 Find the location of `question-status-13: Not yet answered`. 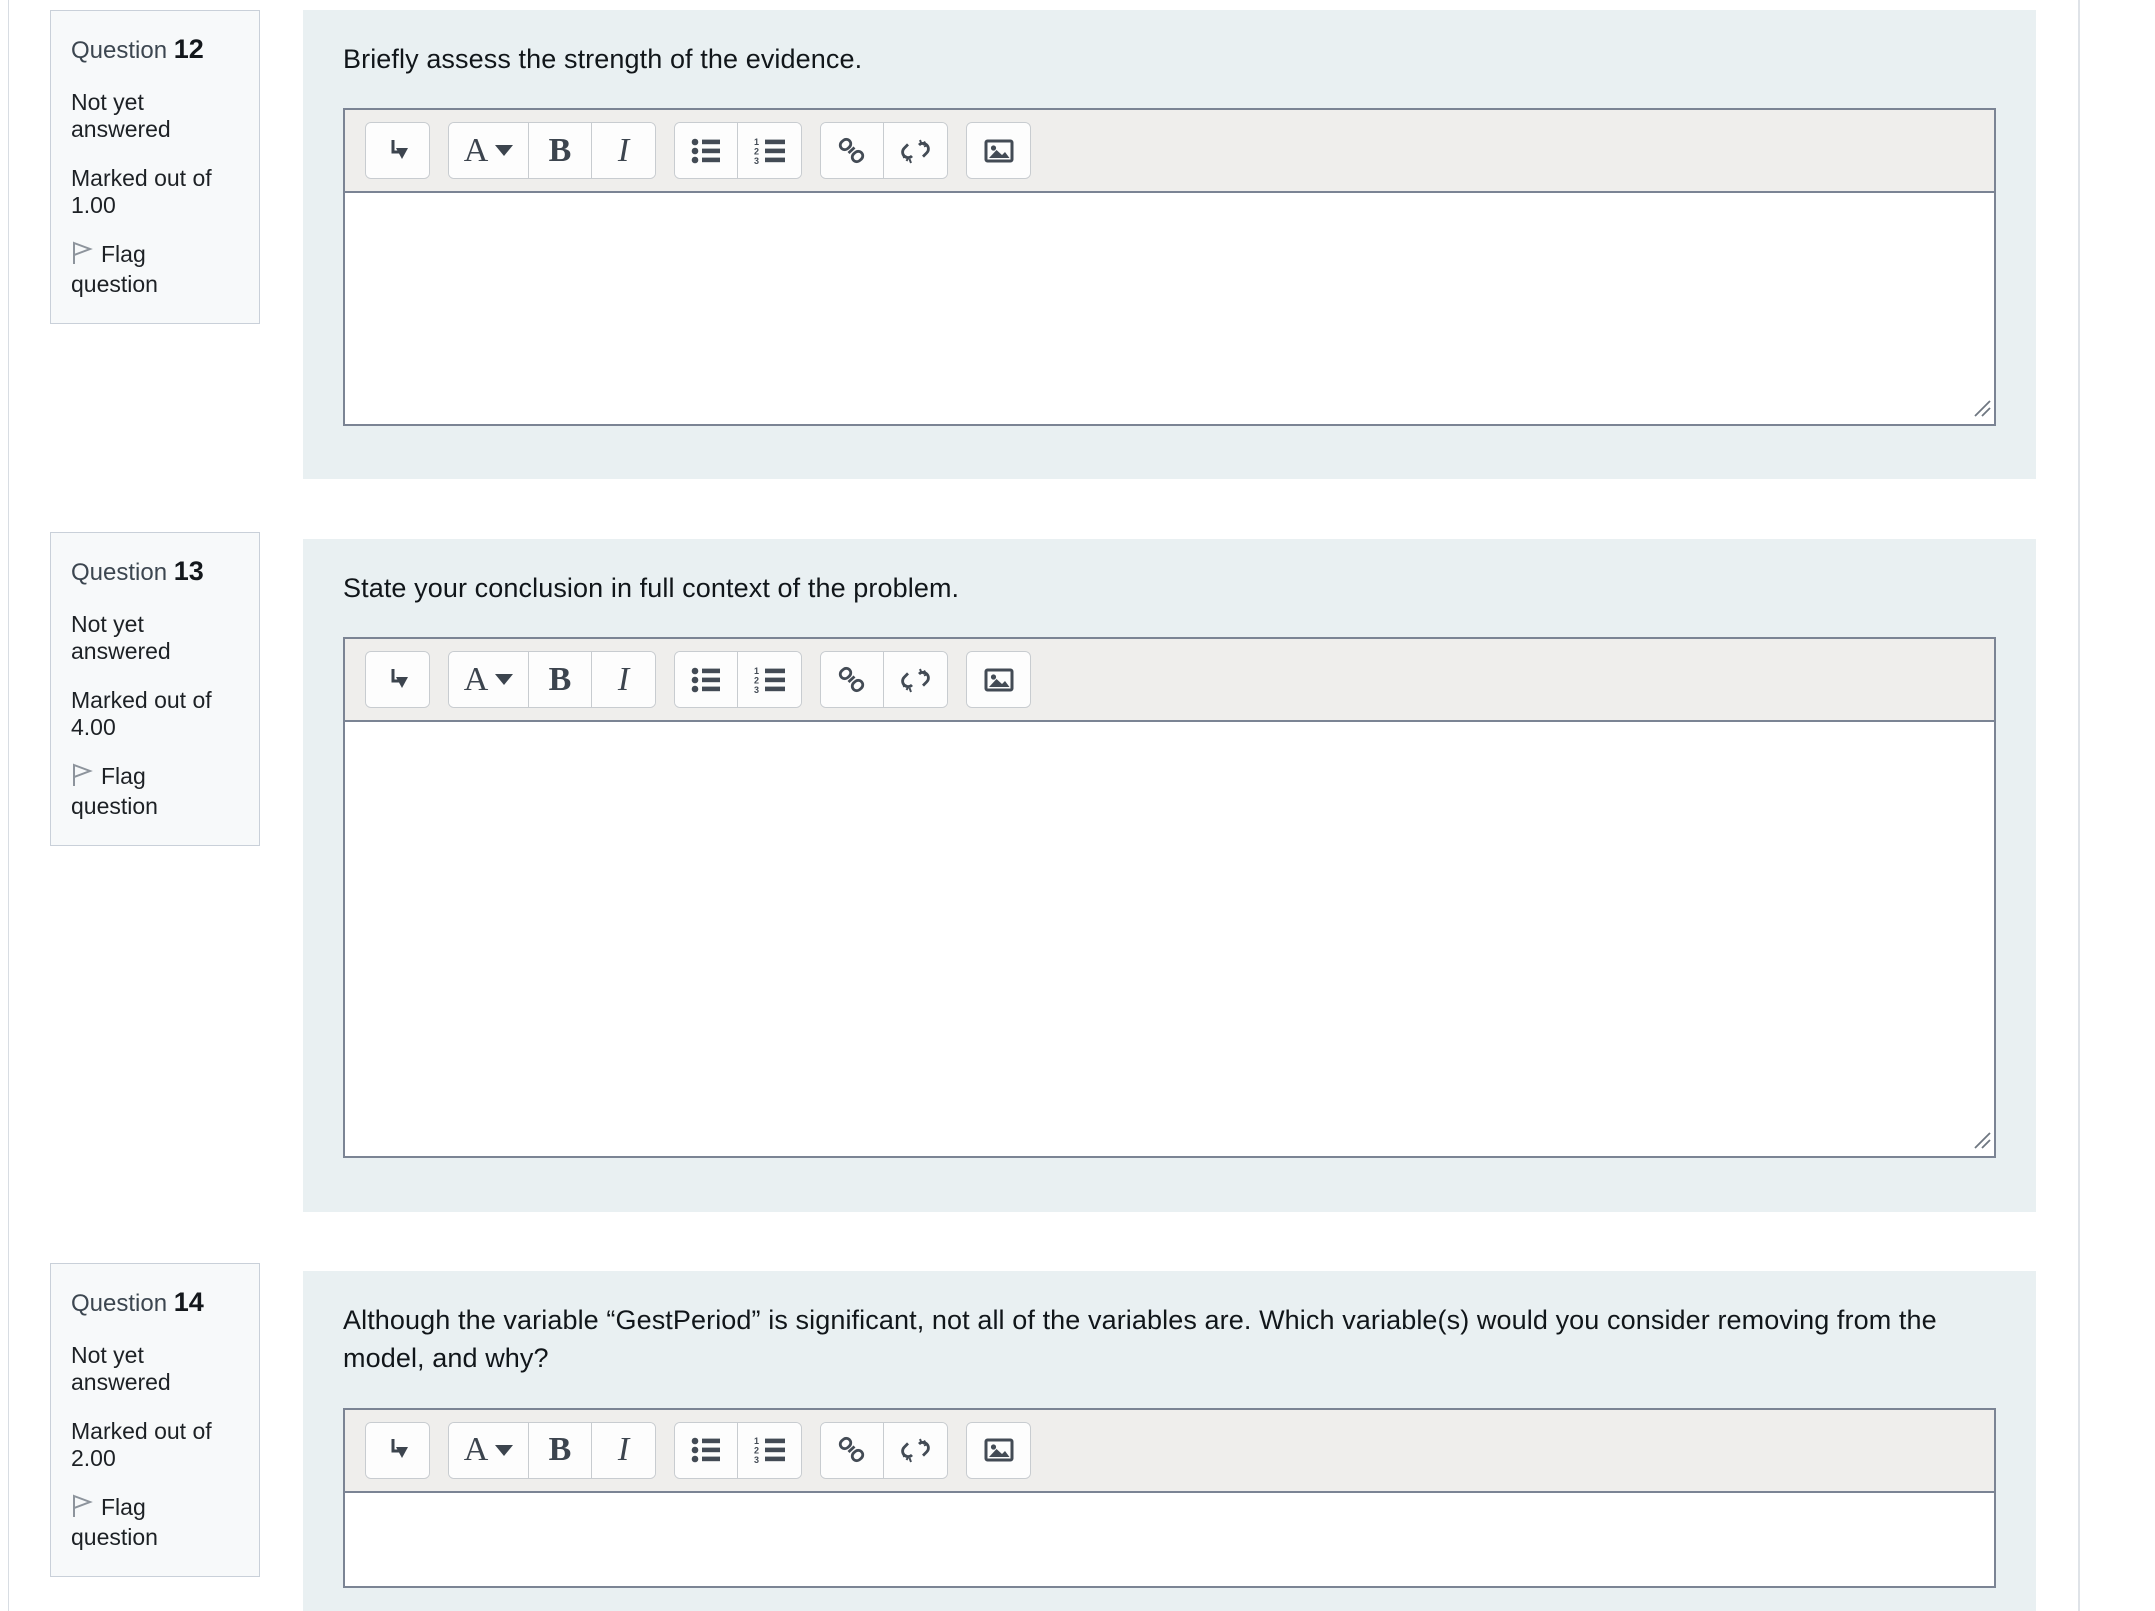

question-status-13: Not yet answered is located at coordinates (121, 637).